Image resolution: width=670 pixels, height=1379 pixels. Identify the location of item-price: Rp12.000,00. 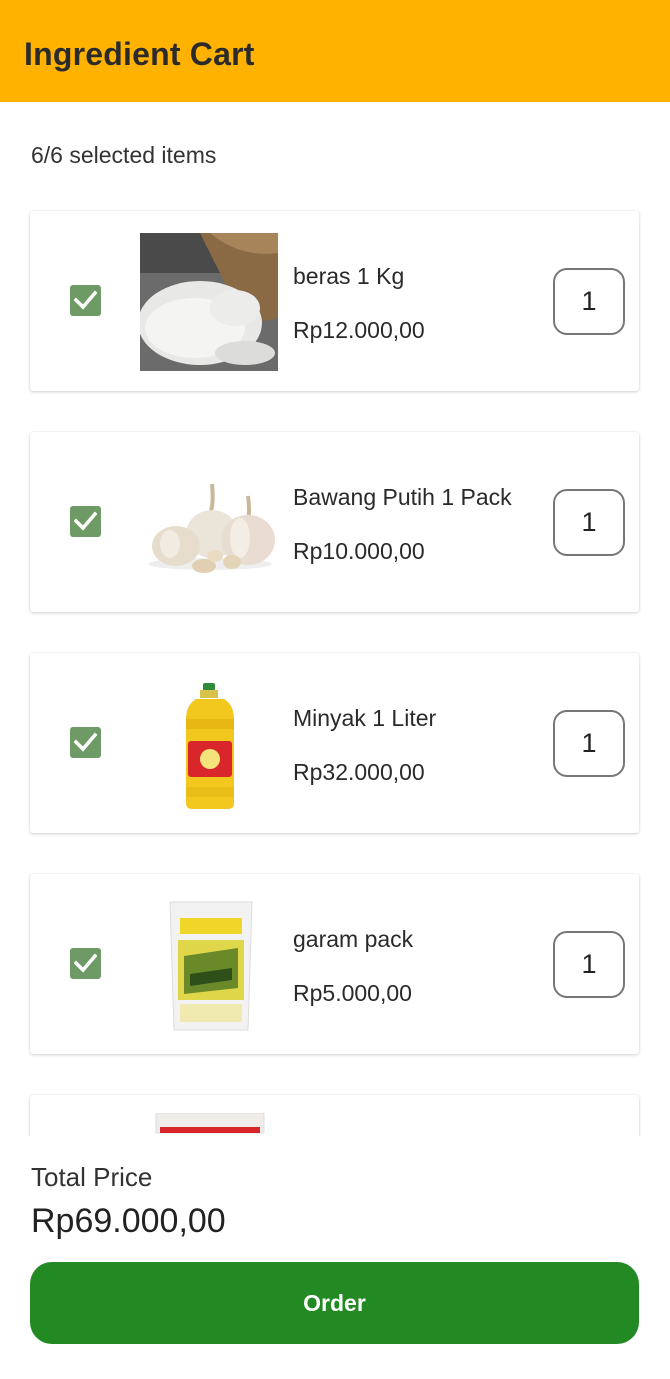
(359, 330).